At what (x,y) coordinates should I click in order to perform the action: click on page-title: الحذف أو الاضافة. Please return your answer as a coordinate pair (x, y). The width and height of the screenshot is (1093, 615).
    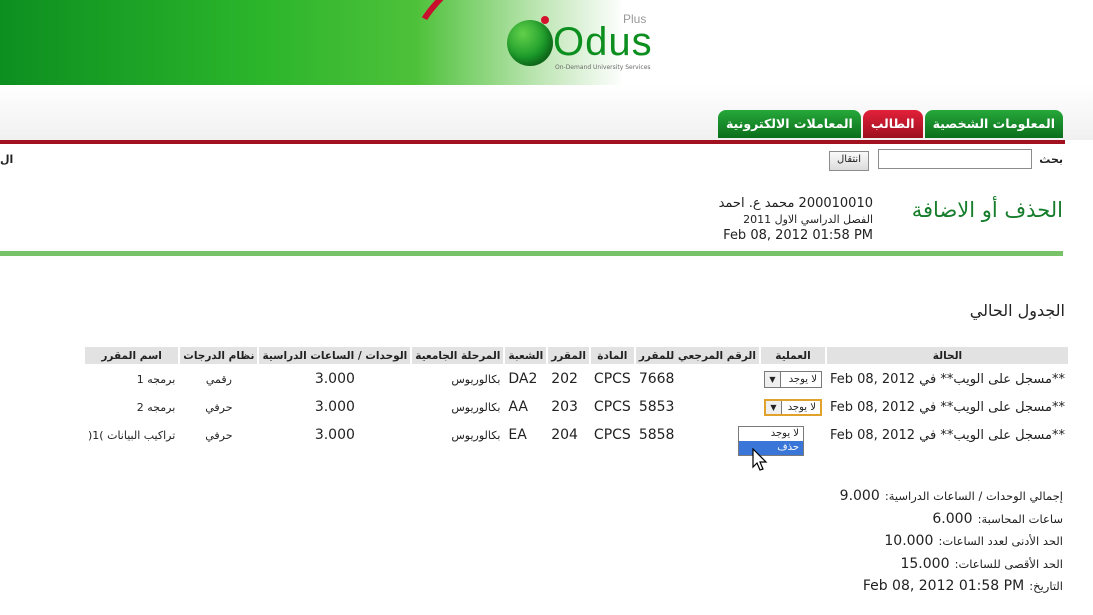
    Looking at the image, I should click on (987, 210).